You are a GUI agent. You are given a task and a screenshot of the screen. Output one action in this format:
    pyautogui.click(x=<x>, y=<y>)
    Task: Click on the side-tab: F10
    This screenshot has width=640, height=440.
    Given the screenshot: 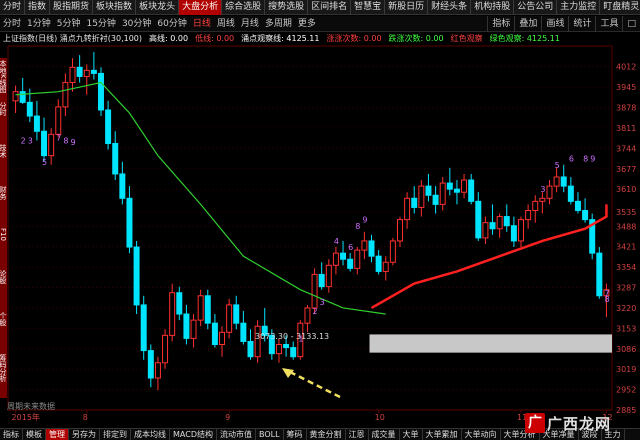 What is the action you would take?
    pyautogui.click(x=3, y=234)
    